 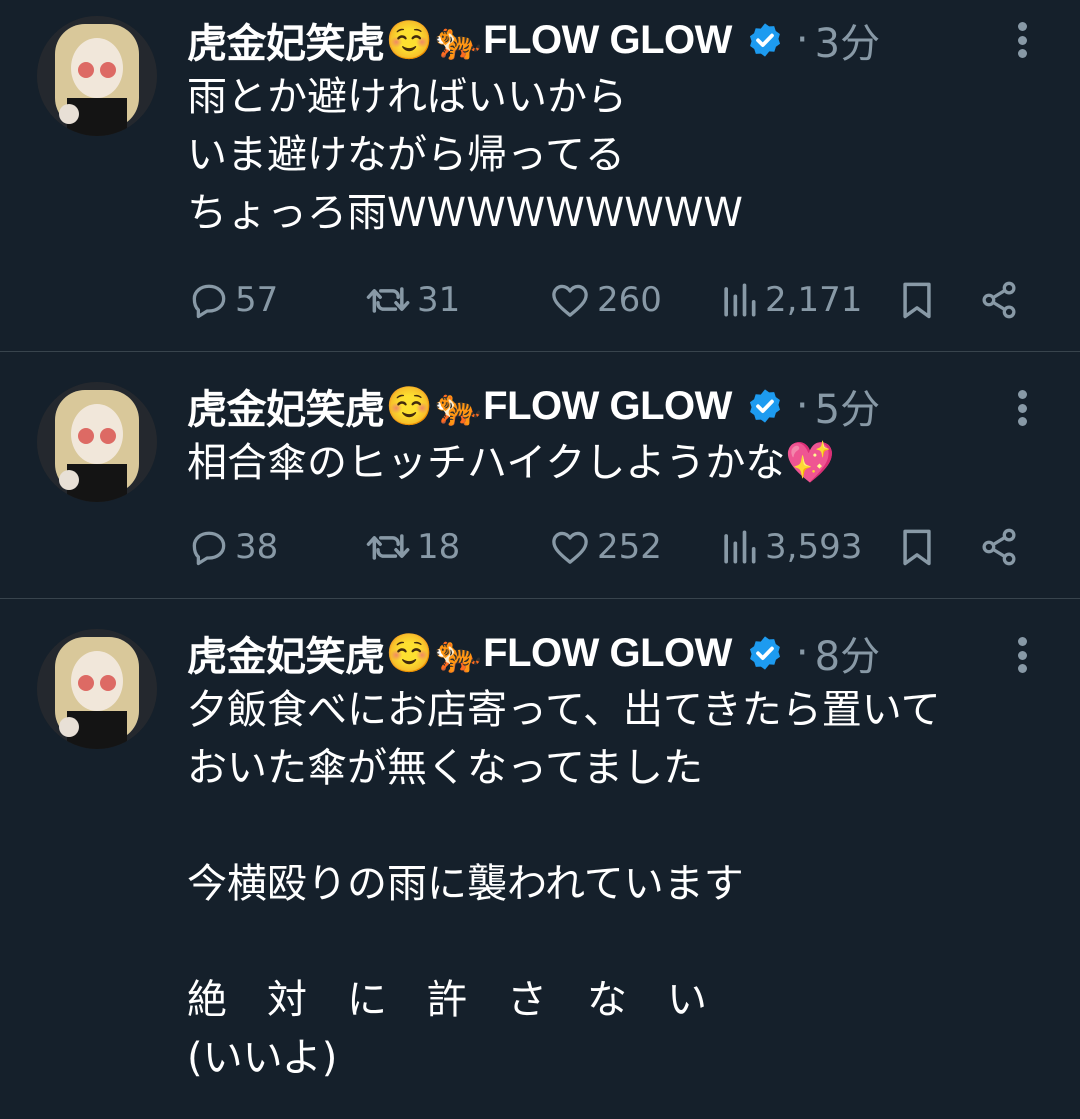 I want to click on like-count: 252, so click(x=629, y=547).